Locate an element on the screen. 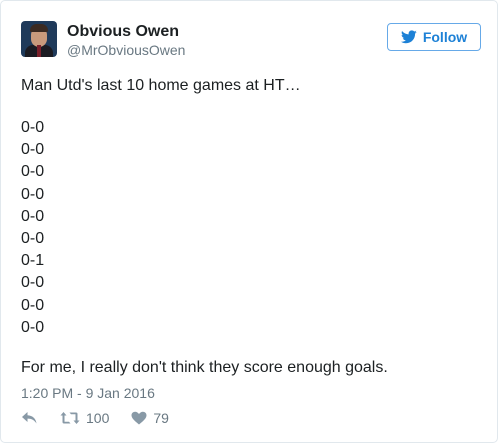 The height and width of the screenshot is (445, 500). retweet-count: 100 is located at coordinates (98, 418).